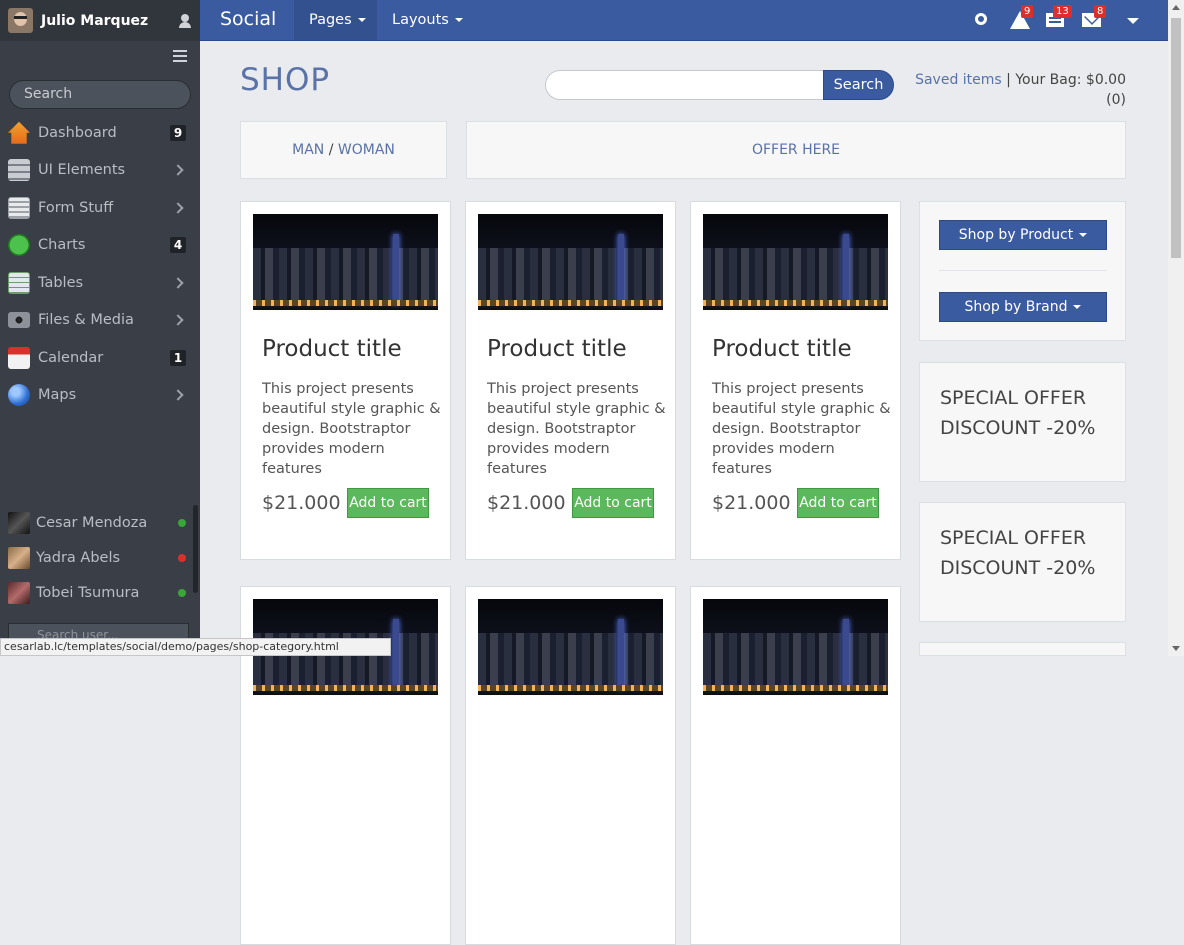 The width and height of the screenshot is (1184, 945). Describe the element at coordinates (182, 557) in the screenshot. I see `status-dot` at that location.